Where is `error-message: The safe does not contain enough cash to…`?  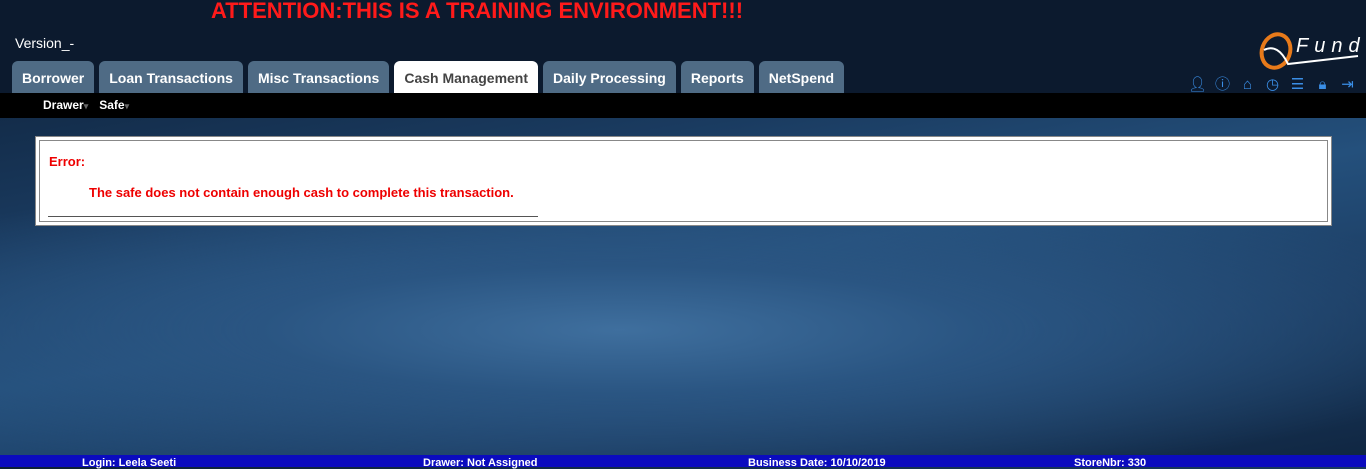 error-message: The safe does not contain enough cash to… is located at coordinates (301, 192).